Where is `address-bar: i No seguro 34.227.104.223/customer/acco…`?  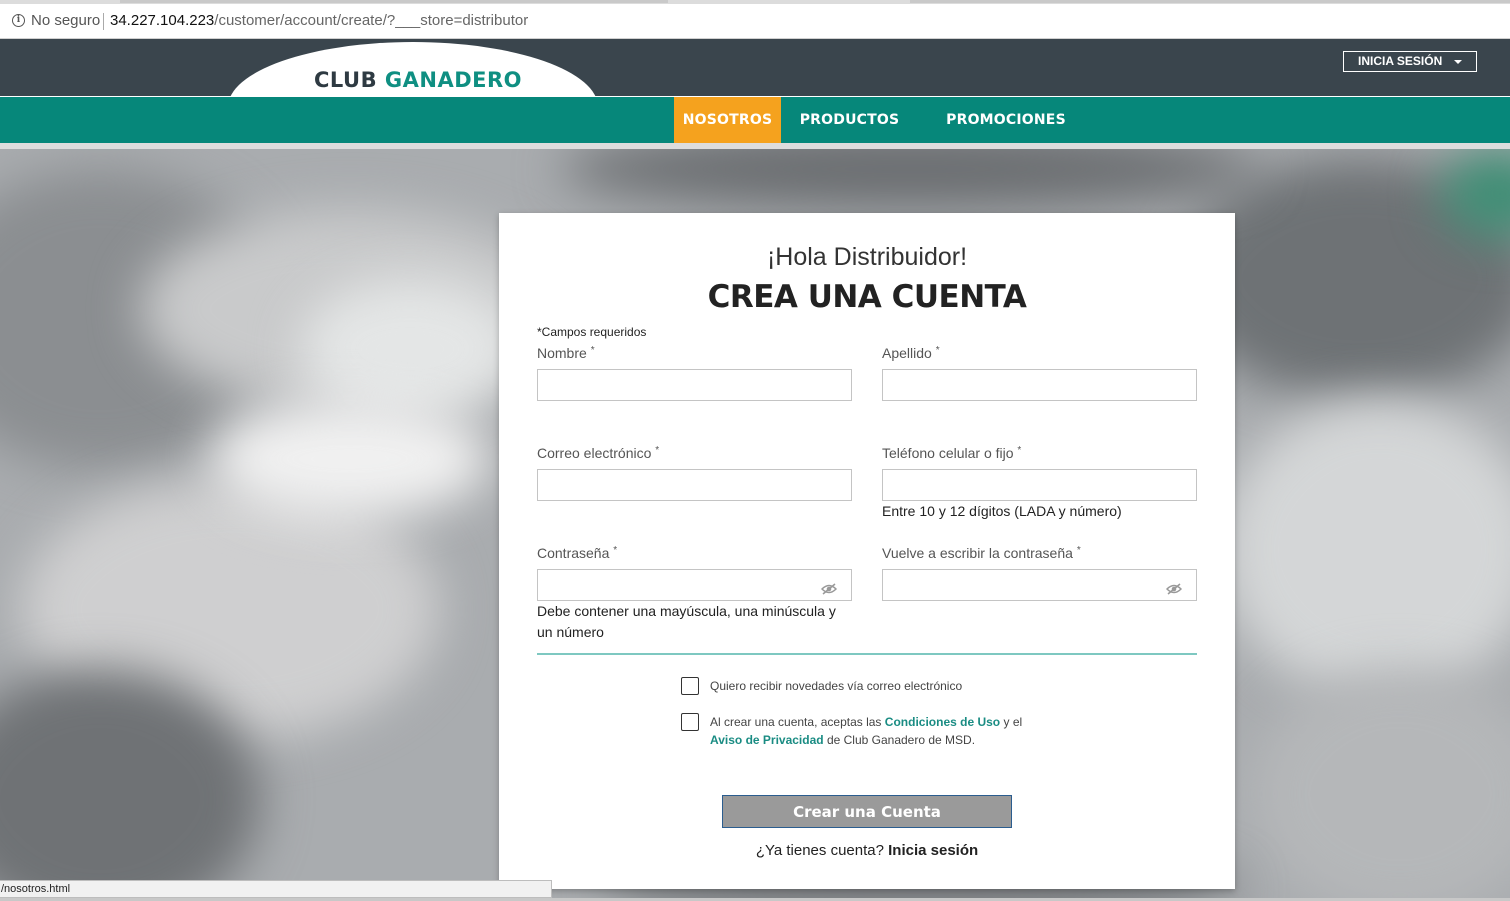
address-bar: i No seguro 34.227.104.223/customer/acco… is located at coordinates (755, 21).